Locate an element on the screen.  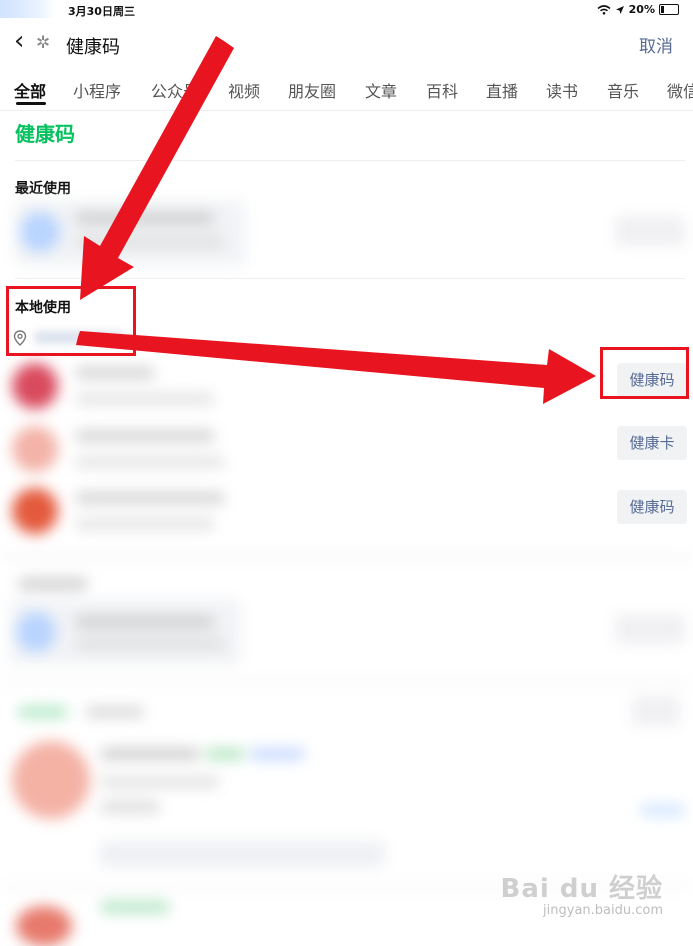
baidu-jingyan-watermark: Bai du 经验 jingyan.baidu.com is located at coordinates (582, 893).